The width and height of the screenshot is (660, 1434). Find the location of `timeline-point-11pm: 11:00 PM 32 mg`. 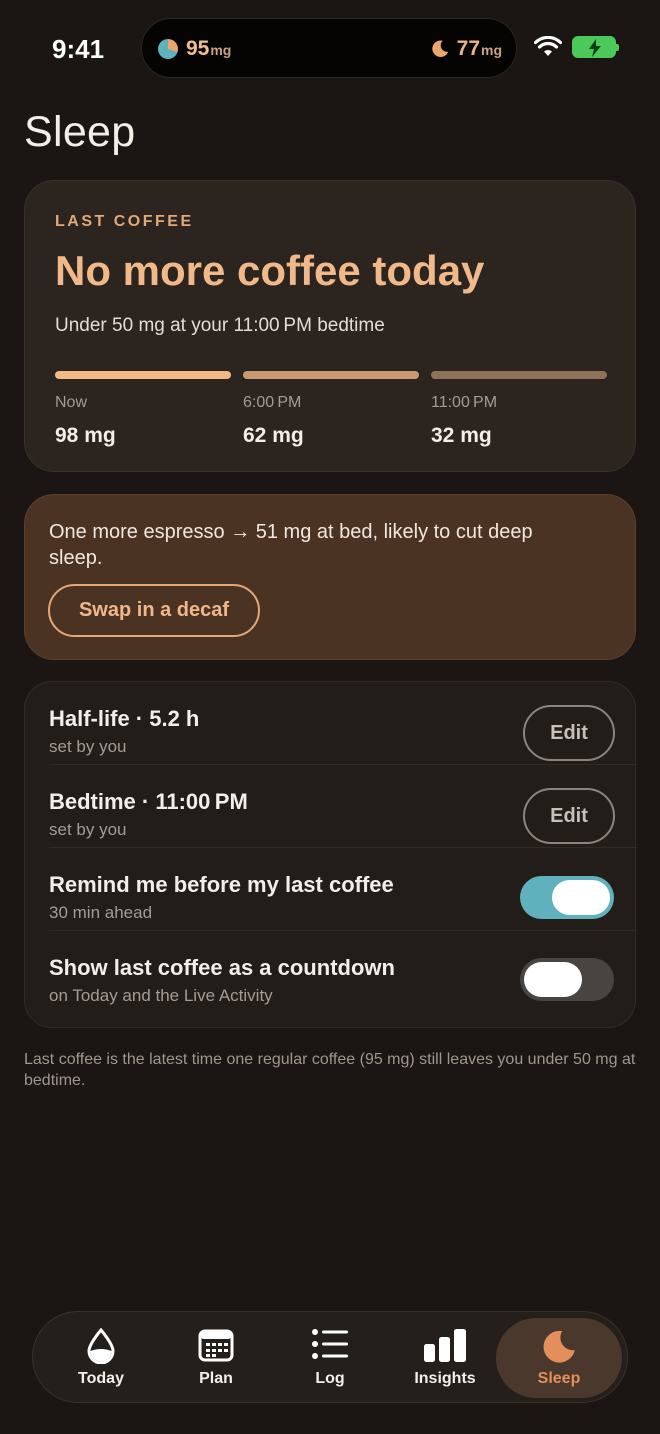

timeline-point-11pm: 11:00 PM 32 mg is located at coordinates (519, 409).